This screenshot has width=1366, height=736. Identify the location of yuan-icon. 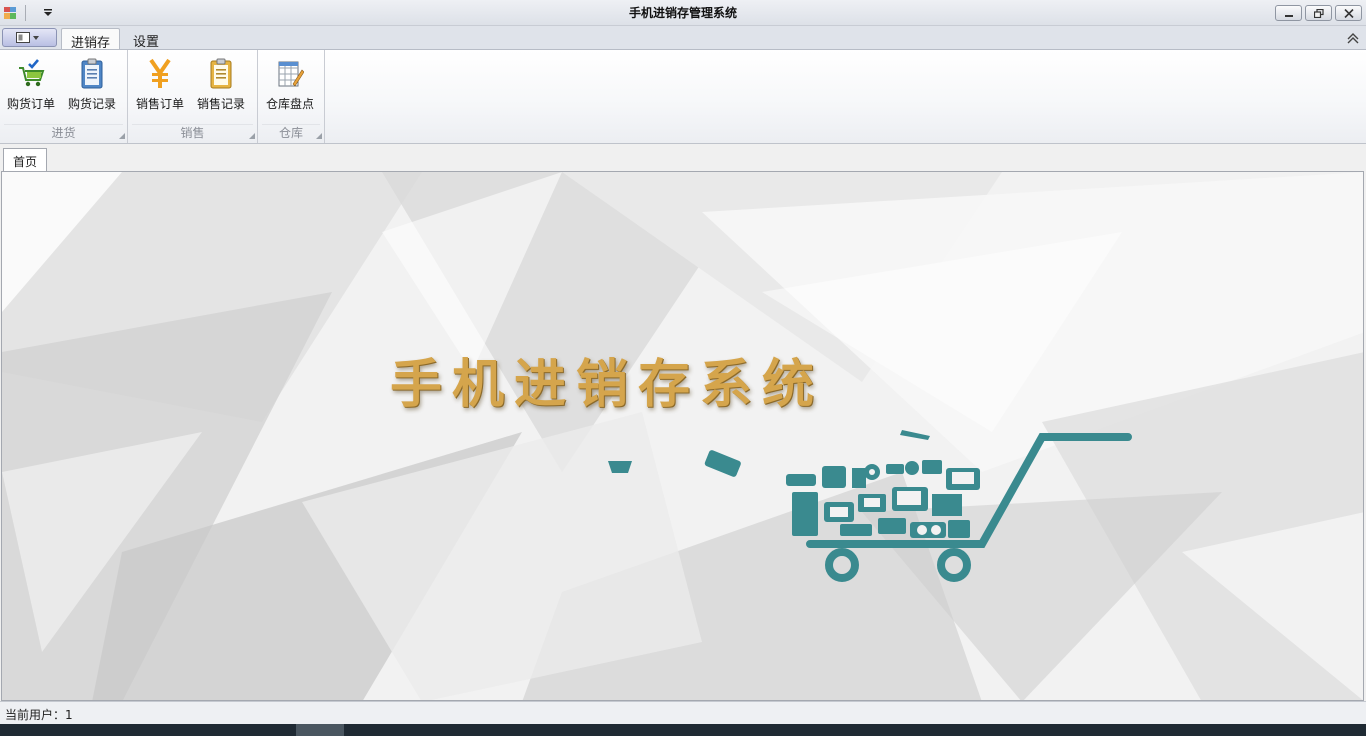
(160, 73).